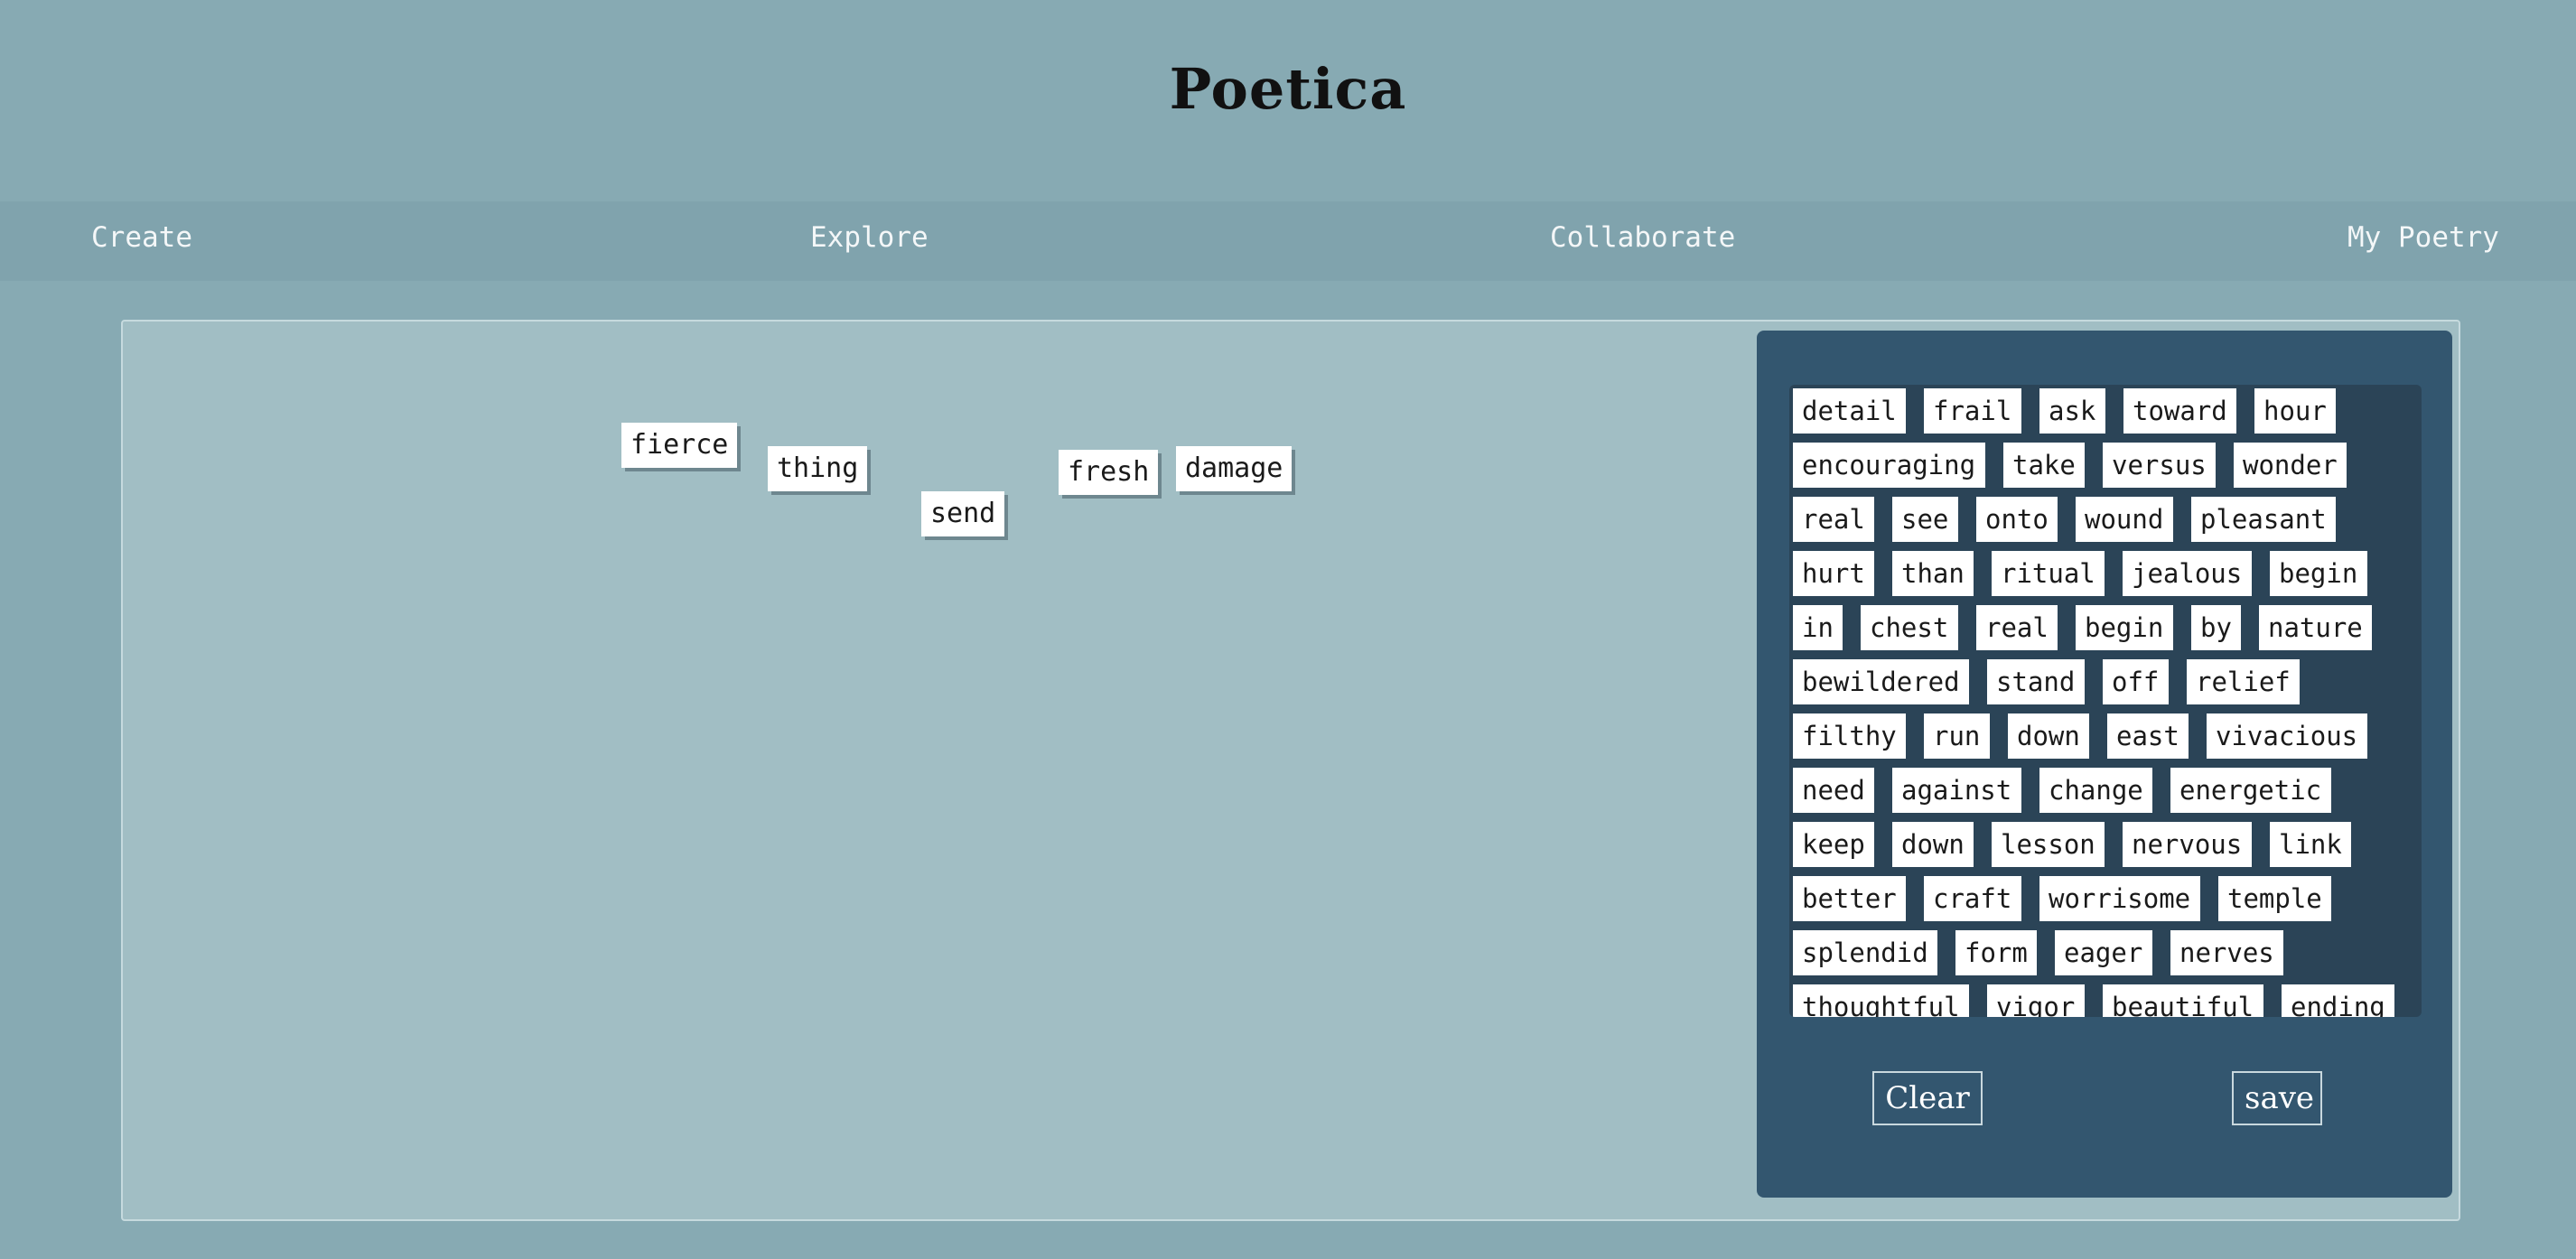 The image size is (2576, 1259). Describe the element at coordinates (1972, 898) in the screenshot. I see `word-bank-tile: craft` at that location.